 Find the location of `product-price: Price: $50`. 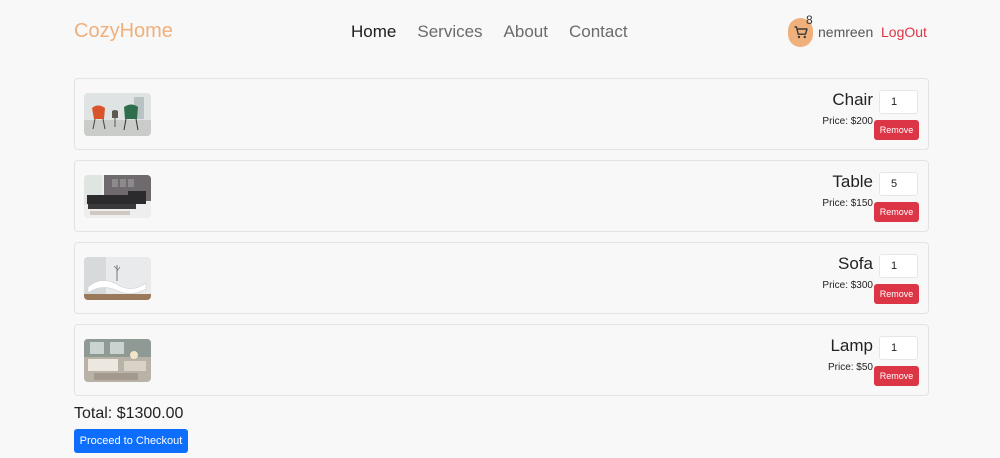

product-price: Price: $50 is located at coordinates (850, 367).